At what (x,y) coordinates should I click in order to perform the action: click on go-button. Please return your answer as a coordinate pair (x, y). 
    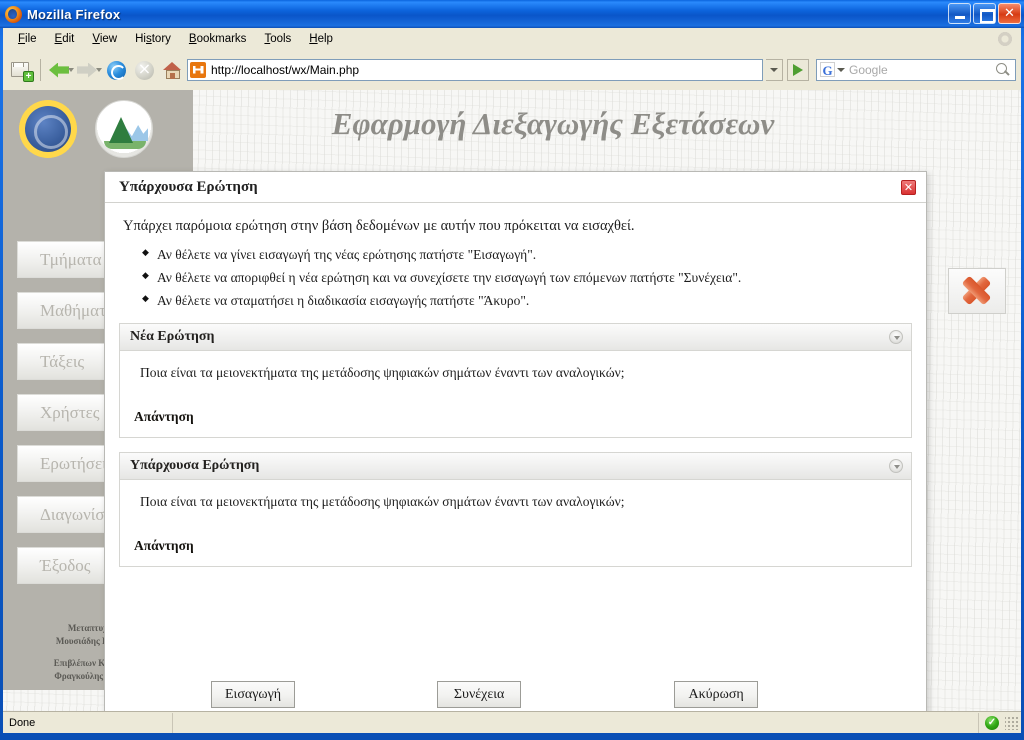
    Looking at the image, I should click on (798, 69).